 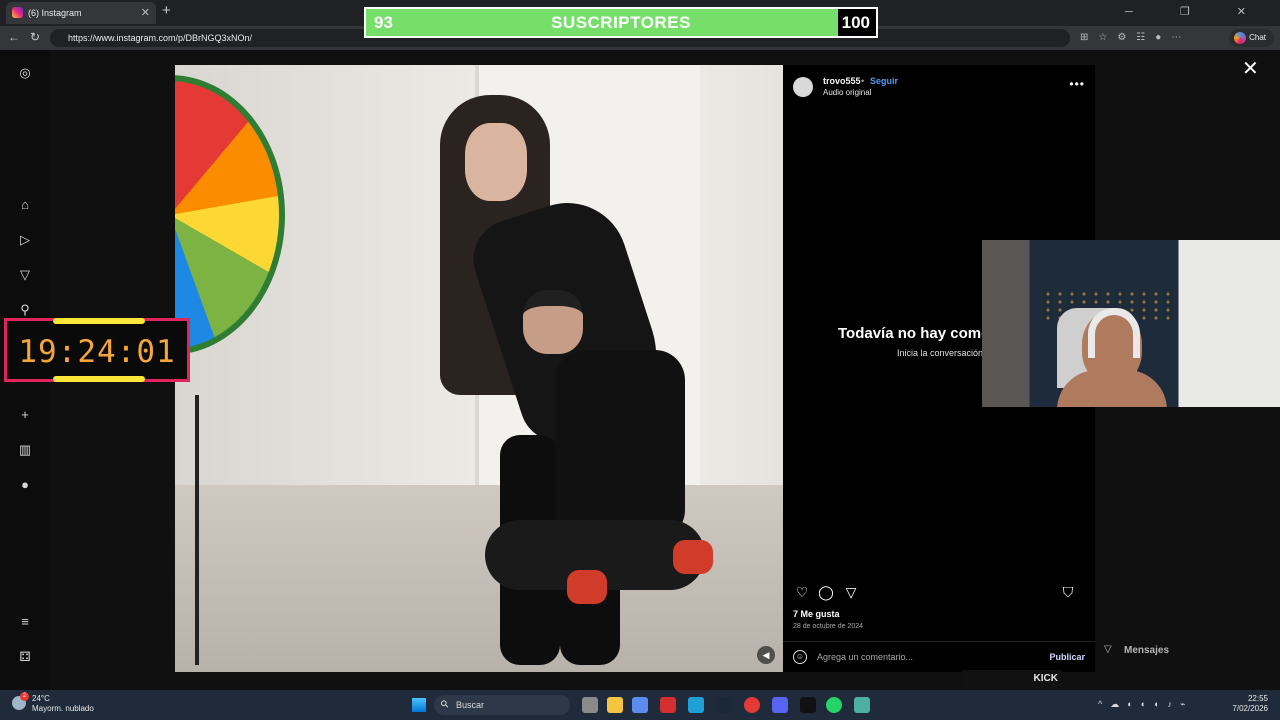 I want to click on window-controls: ─ ❐ ✕, so click(x=1196, y=11).